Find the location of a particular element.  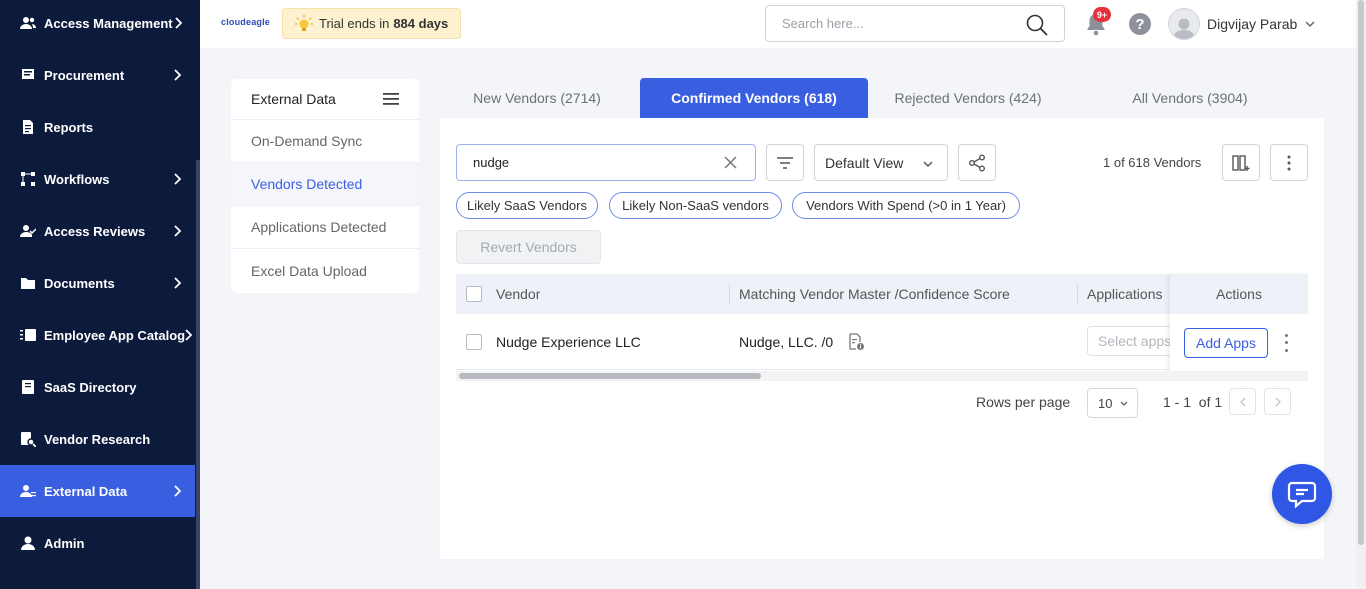

sidebar-item-label: Access Reviews is located at coordinates (95, 231).